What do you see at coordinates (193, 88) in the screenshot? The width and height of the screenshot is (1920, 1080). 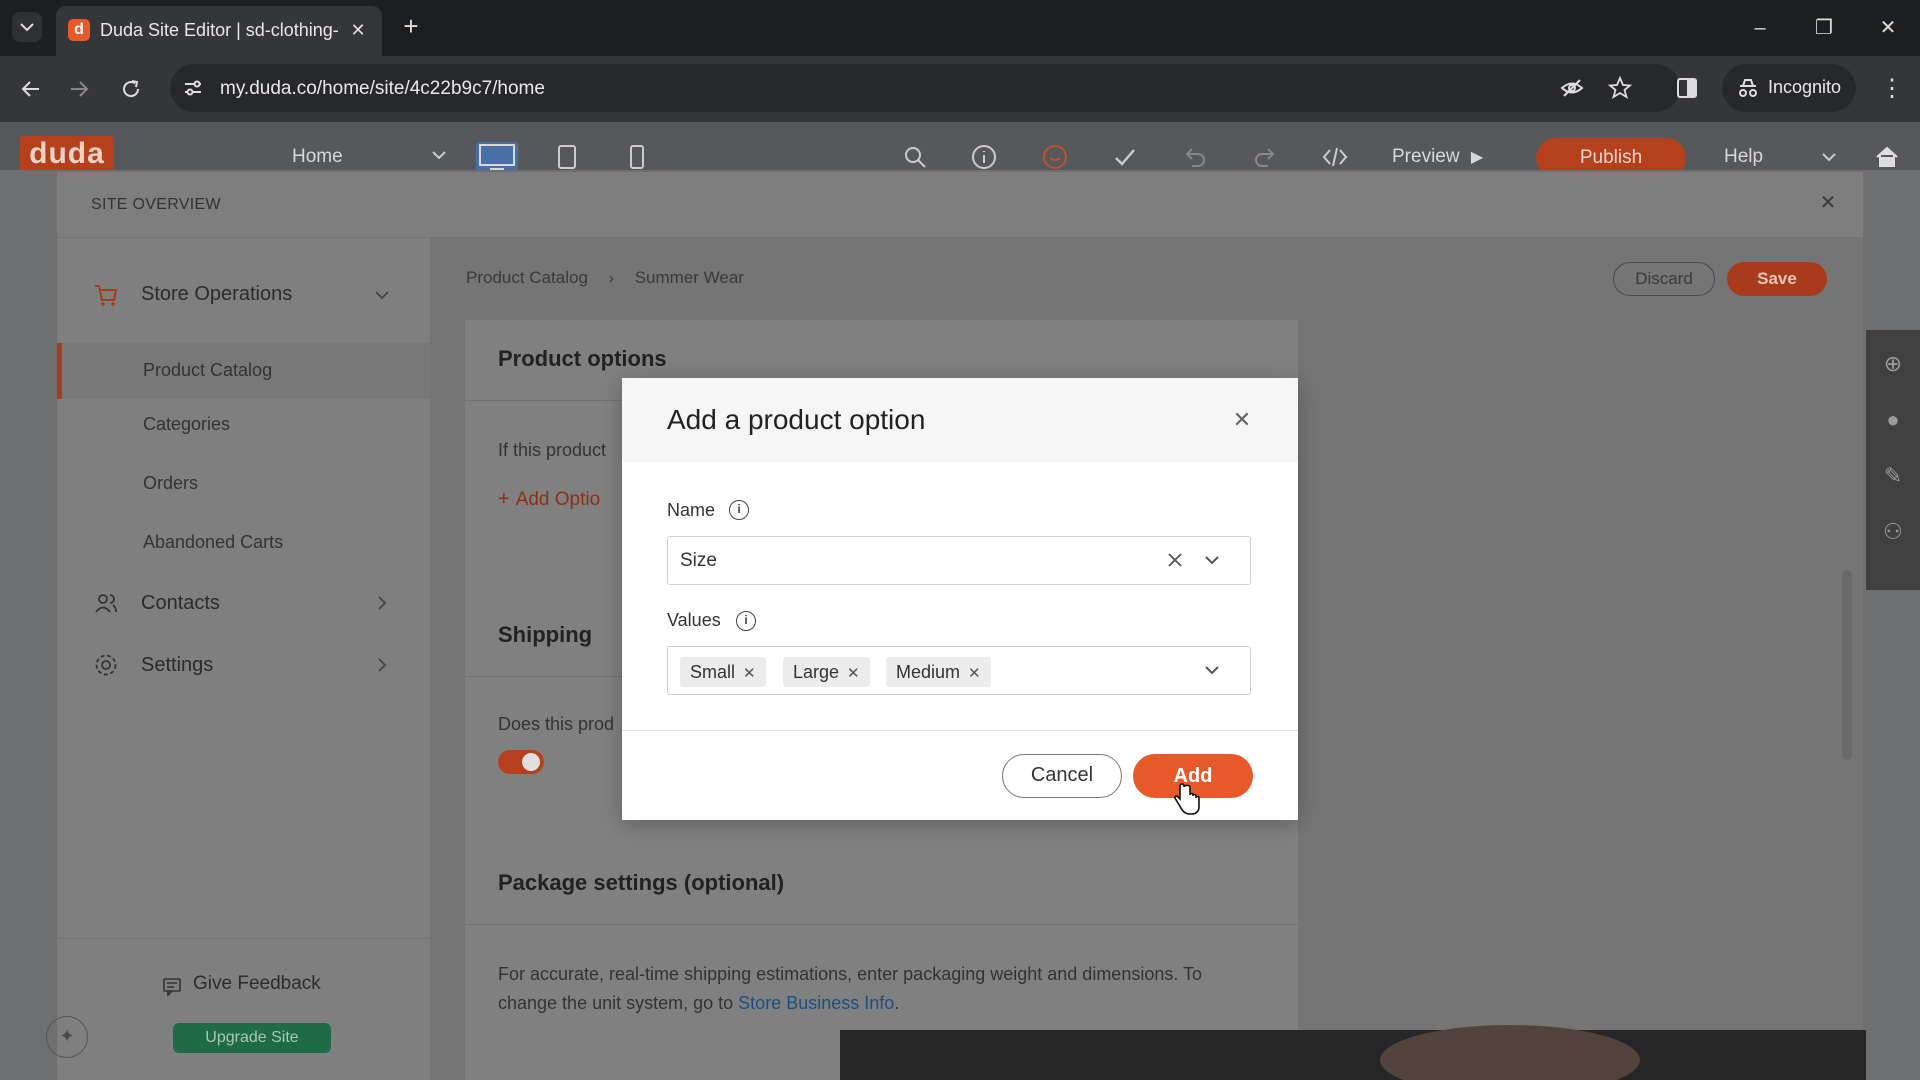 I see `site-settings-icon` at bounding box center [193, 88].